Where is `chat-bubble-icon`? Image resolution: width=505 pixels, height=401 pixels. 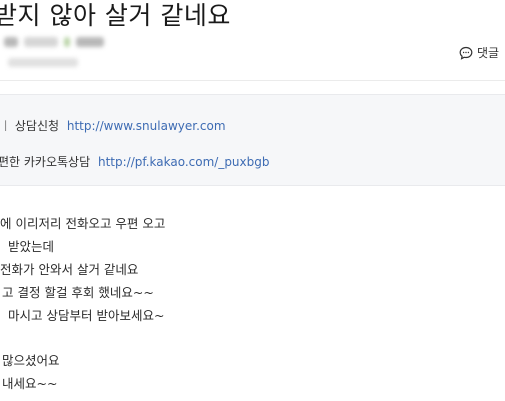
chat-bubble-icon is located at coordinates (466, 53).